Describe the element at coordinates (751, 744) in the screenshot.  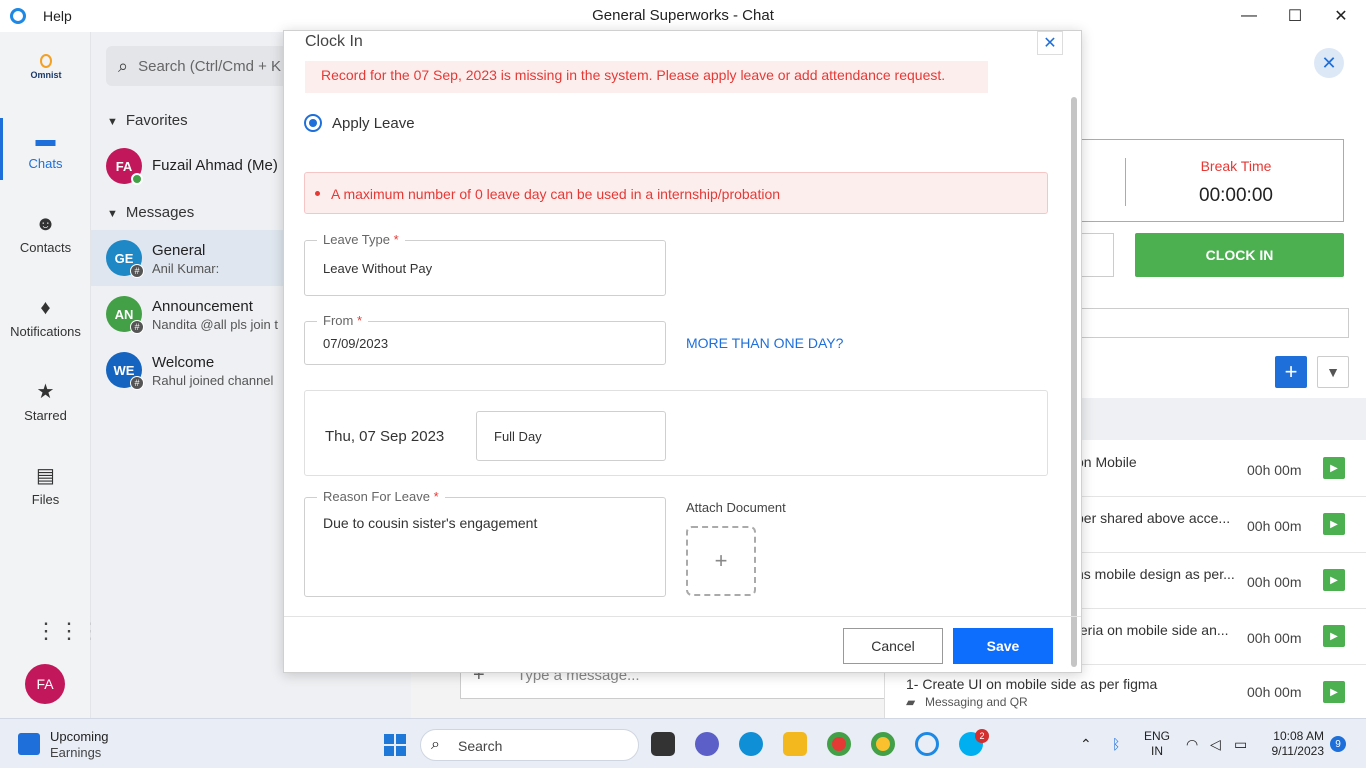
I see `edge-browser-icon` at that location.